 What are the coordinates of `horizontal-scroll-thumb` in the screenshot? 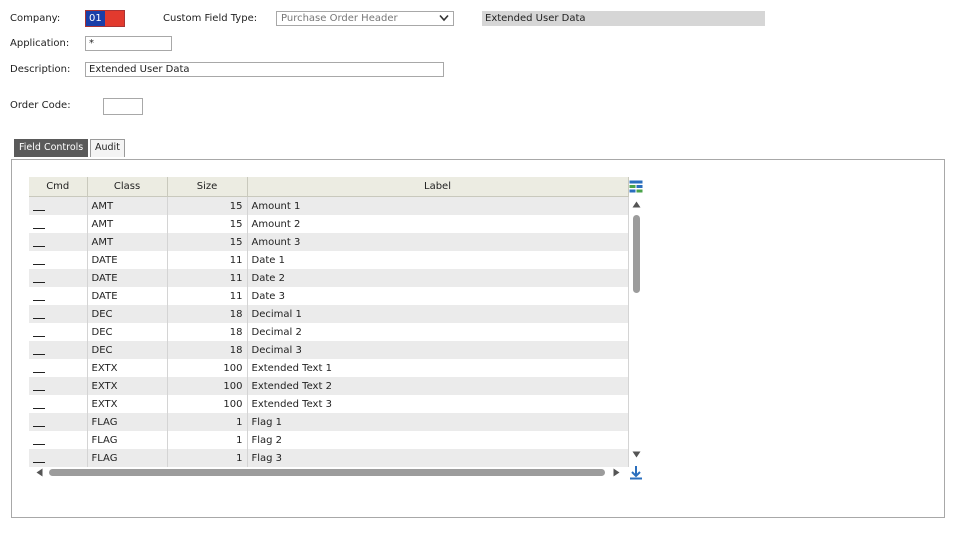 It's located at (327, 472).